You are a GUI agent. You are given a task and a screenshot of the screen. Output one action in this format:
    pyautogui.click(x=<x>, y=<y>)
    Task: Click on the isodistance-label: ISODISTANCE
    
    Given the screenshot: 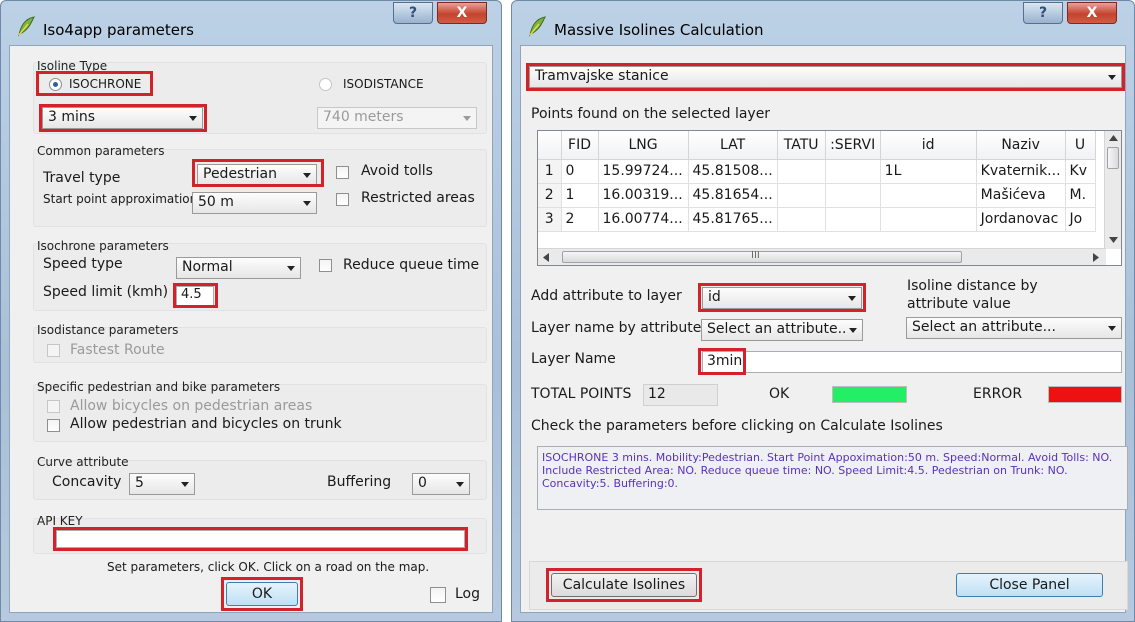 What is the action you would take?
    pyautogui.click(x=383, y=84)
    